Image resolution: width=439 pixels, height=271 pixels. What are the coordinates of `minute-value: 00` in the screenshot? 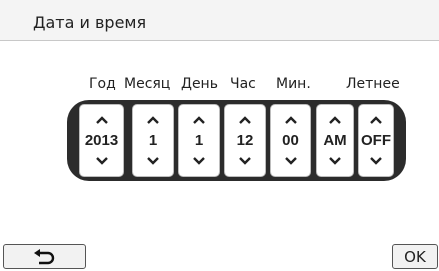 It's located at (290, 140).